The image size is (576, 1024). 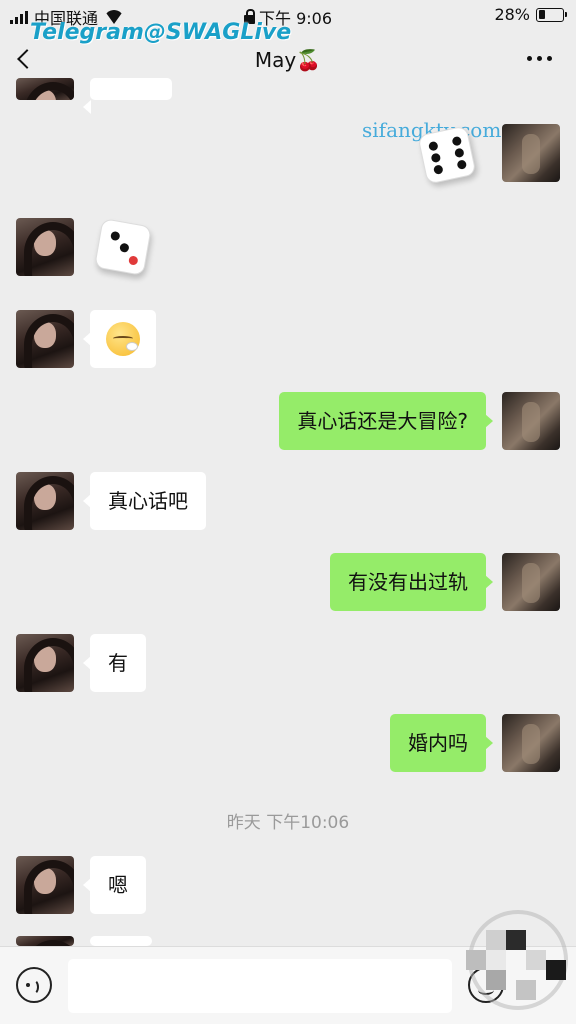 I want to click on message-bubble: 嗯, so click(x=114, y=885).